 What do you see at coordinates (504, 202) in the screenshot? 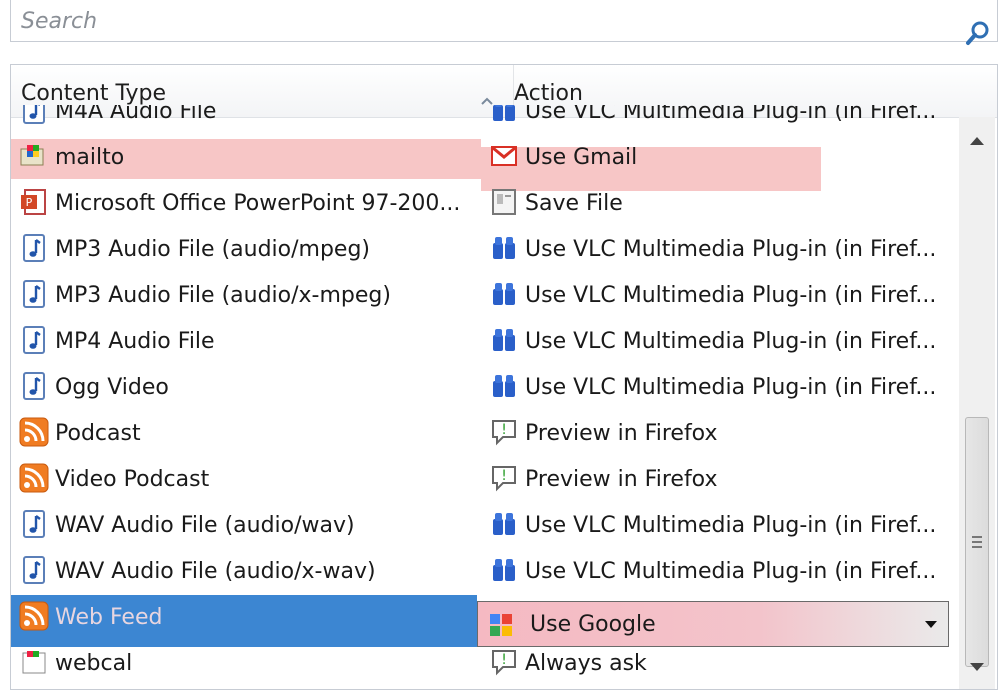
I see `save-file-icon` at bounding box center [504, 202].